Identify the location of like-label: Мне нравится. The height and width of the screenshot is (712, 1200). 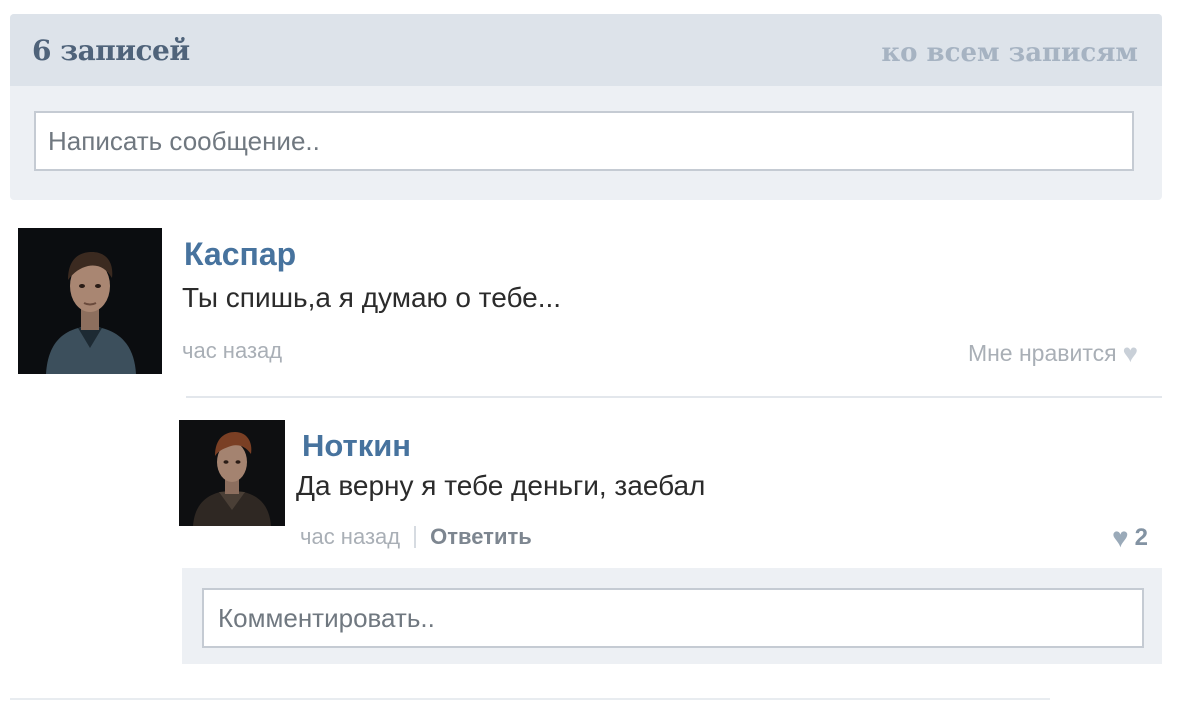
(1042, 353).